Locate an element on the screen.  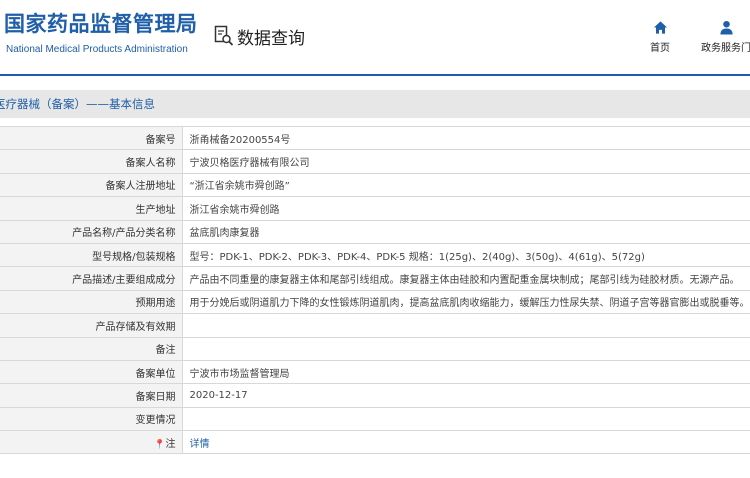
table-row: 备案单位 宁波市市场监督管理局 is located at coordinates (375, 372).